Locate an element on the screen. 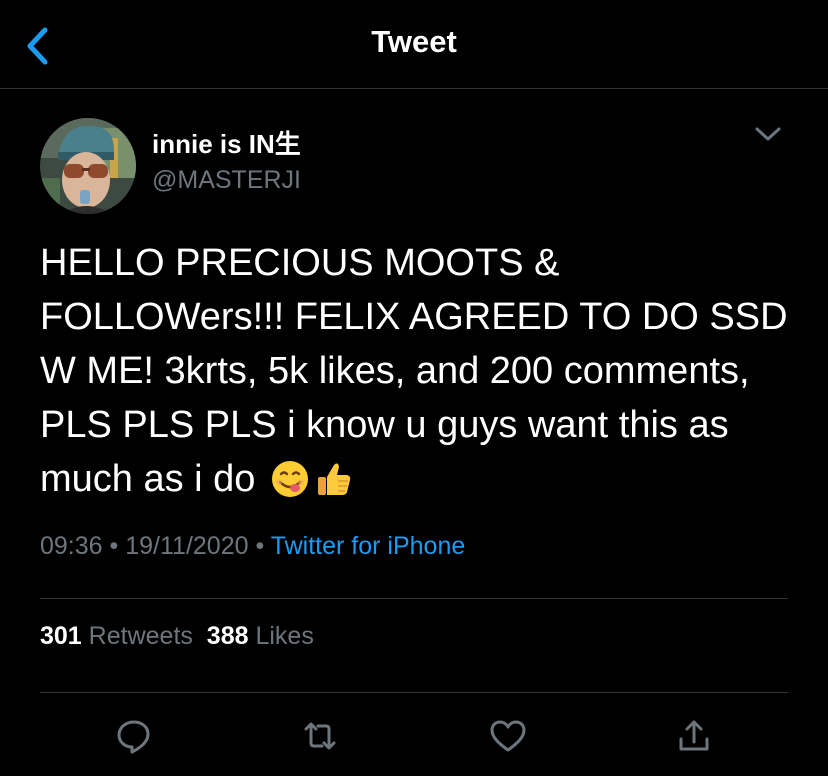  likes-stat: 388 Likes is located at coordinates (260, 636).